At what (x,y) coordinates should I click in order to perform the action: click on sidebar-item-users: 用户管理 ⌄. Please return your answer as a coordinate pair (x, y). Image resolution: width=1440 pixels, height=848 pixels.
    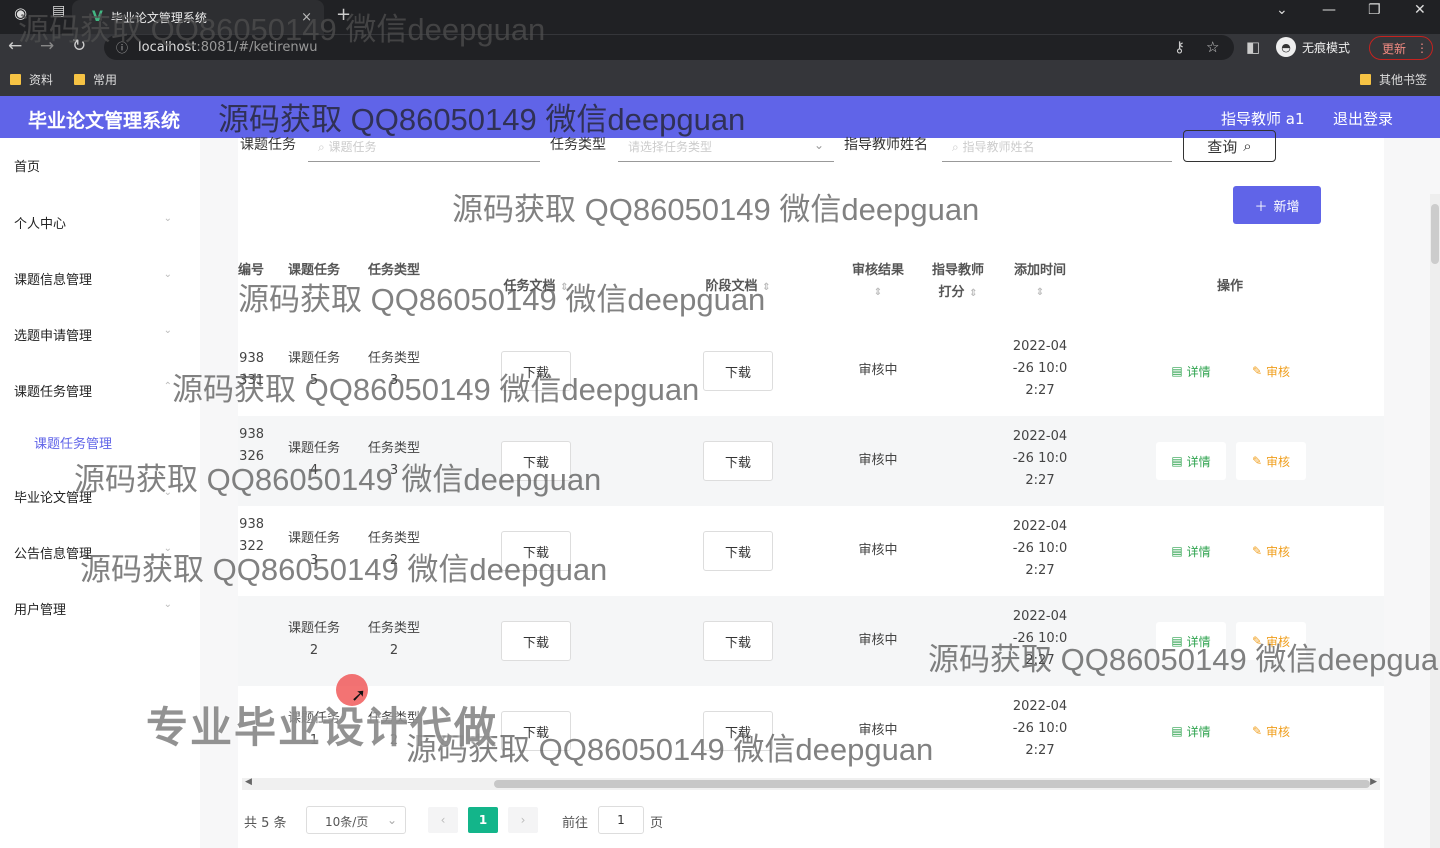
    Looking at the image, I should click on (99, 608).